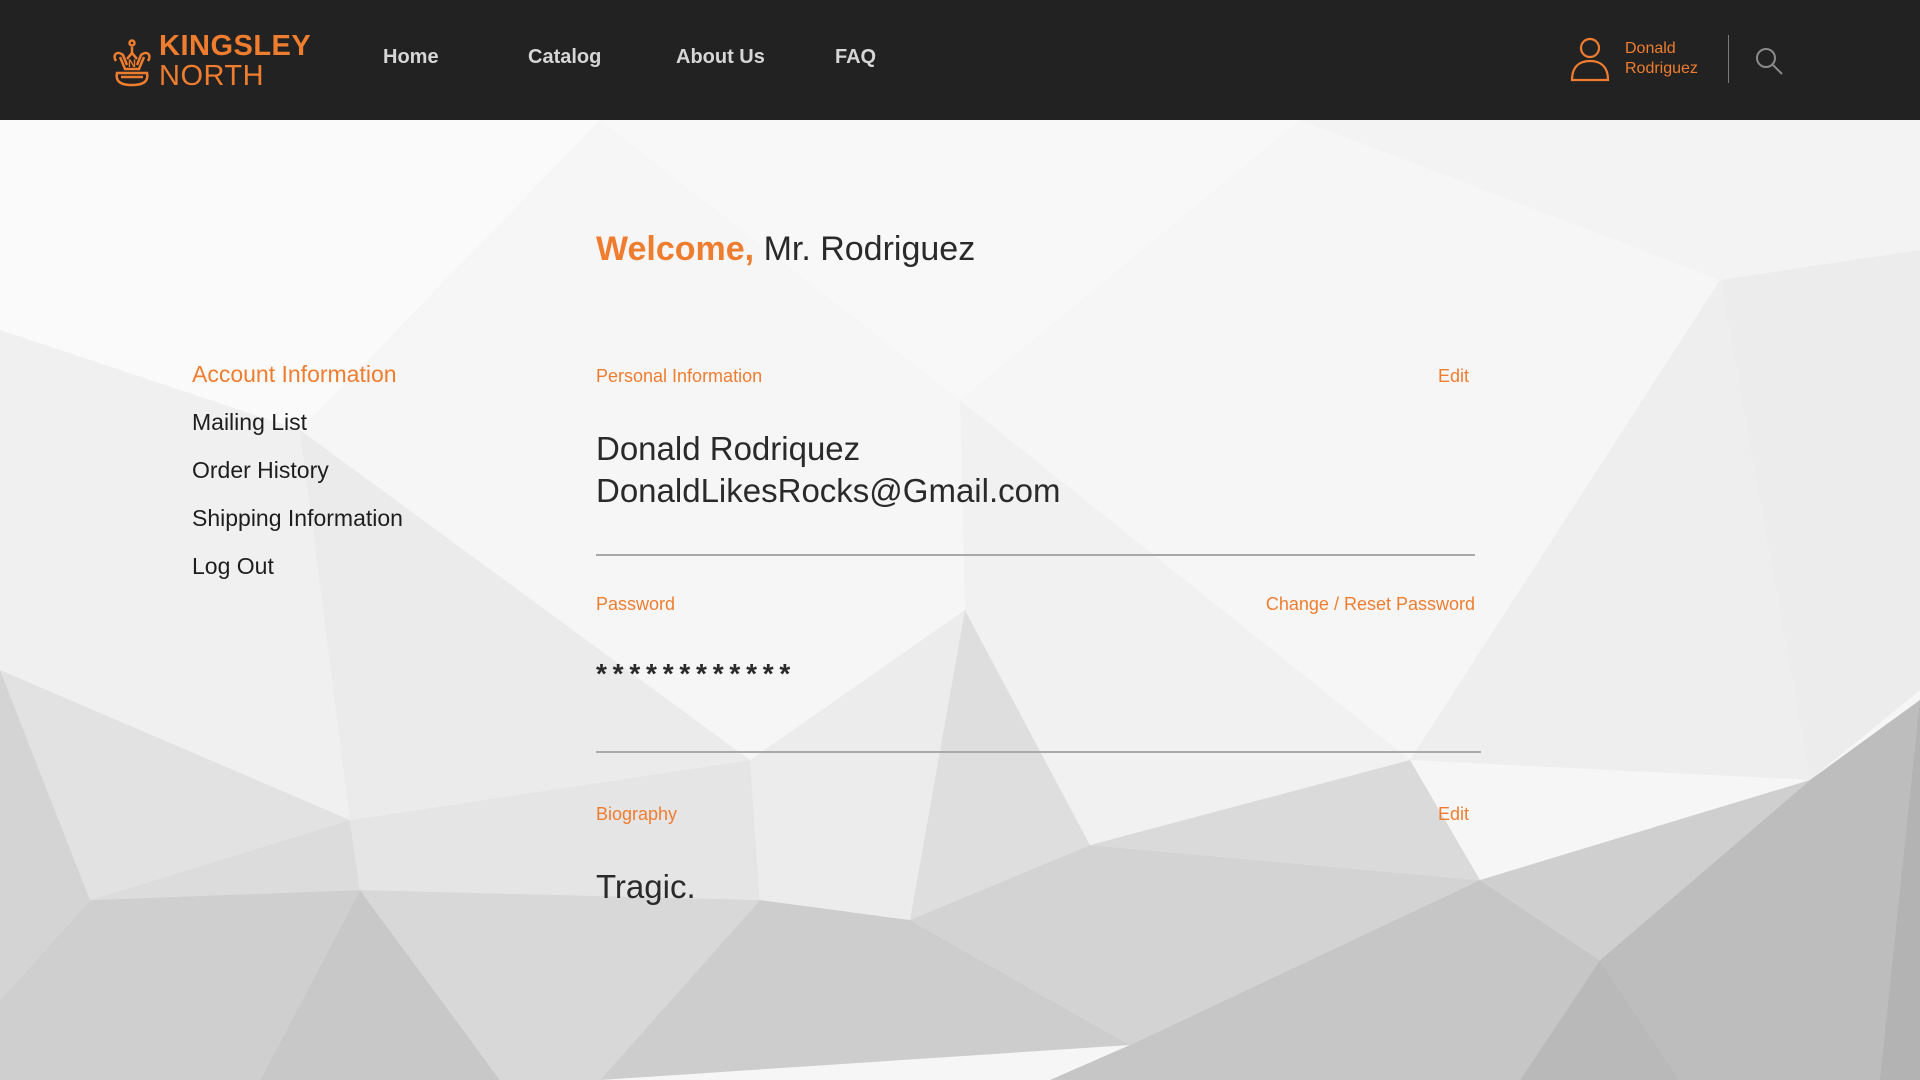 This screenshot has width=1920, height=1080. Describe the element at coordinates (636, 604) in the screenshot. I see `password-label: Password` at that location.